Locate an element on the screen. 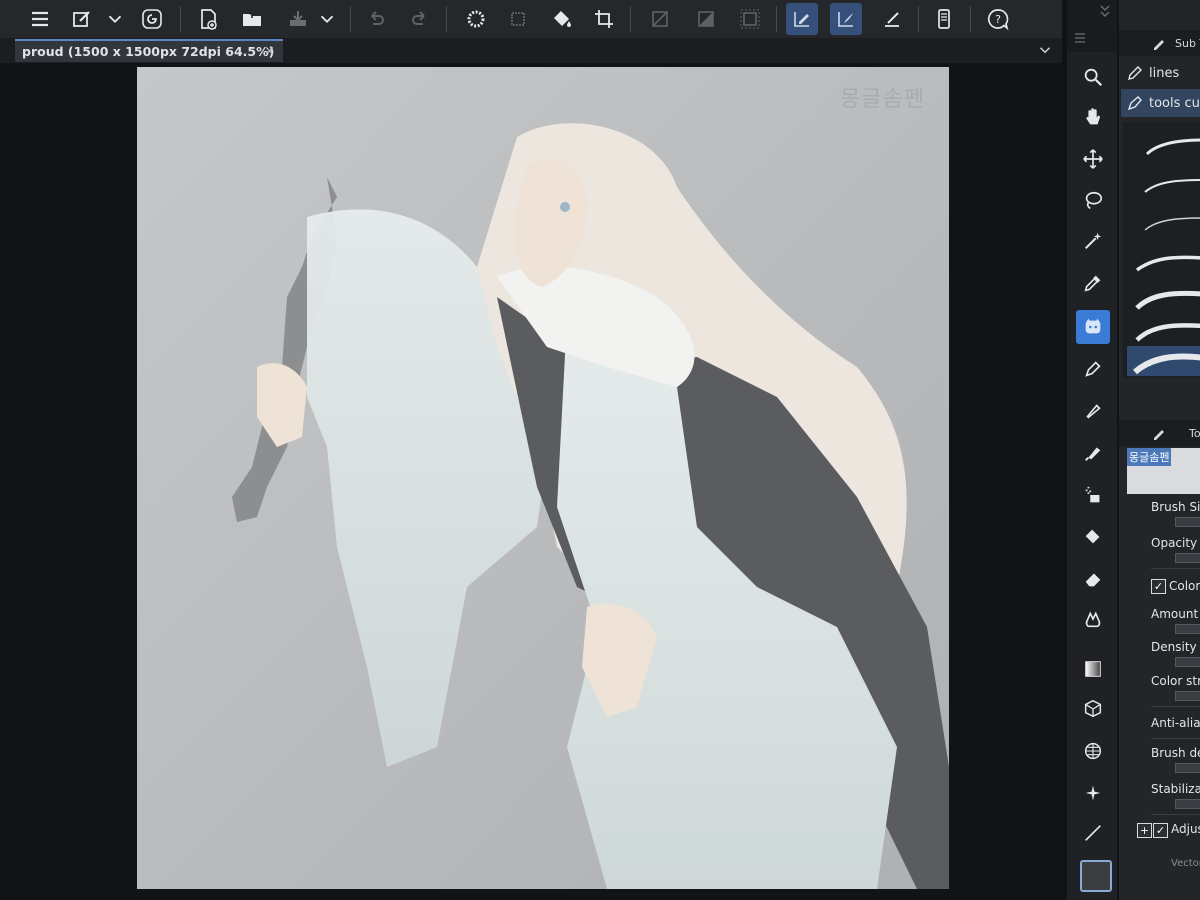 The height and width of the screenshot is (900, 1200). brush-preset-list is located at coordinates (1161, 250).